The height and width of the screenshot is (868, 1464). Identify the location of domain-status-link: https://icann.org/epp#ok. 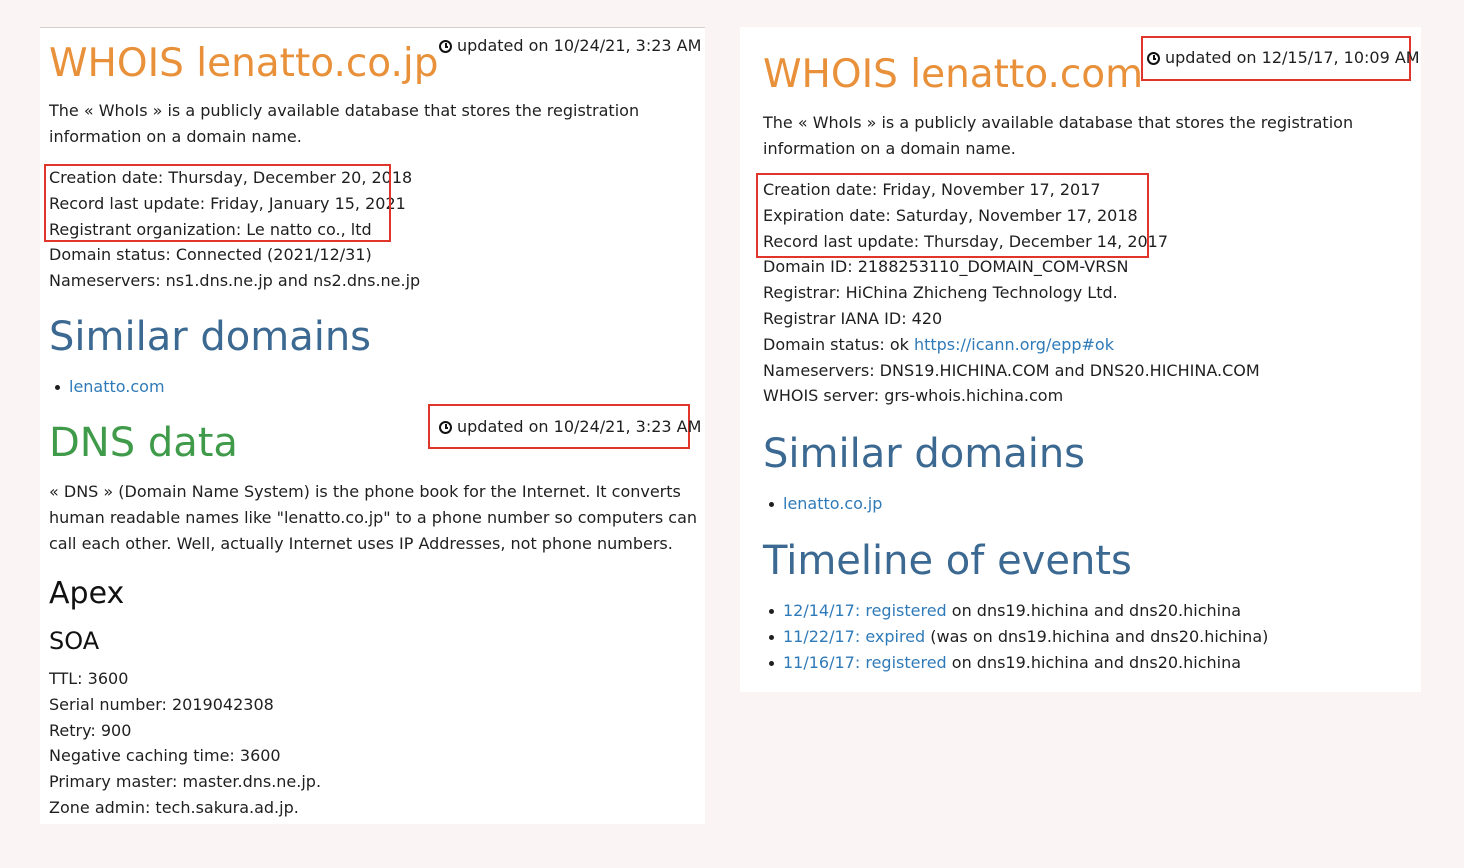
(1014, 344).